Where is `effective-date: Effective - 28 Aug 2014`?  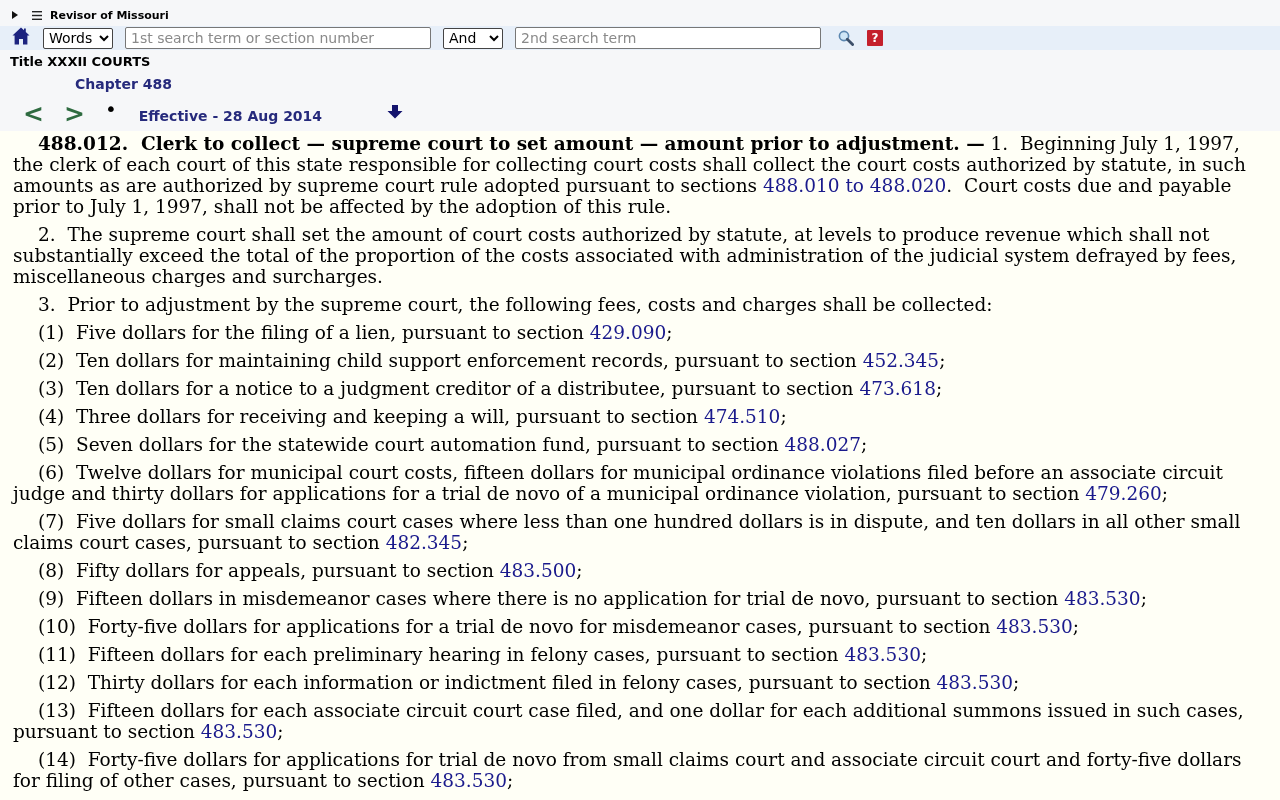 effective-date: Effective - 28 Aug 2014 is located at coordinates (230, 115).